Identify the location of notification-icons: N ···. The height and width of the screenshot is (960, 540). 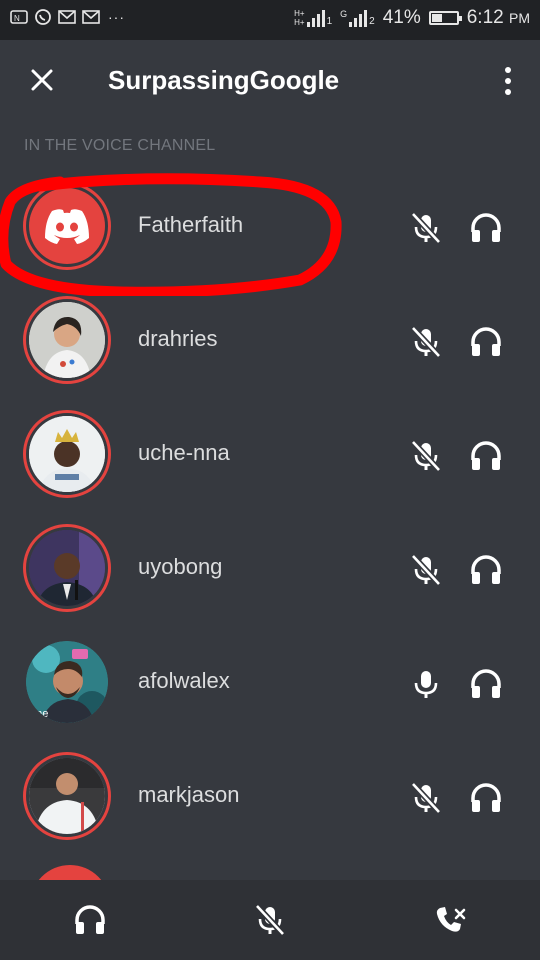
(67, 17).